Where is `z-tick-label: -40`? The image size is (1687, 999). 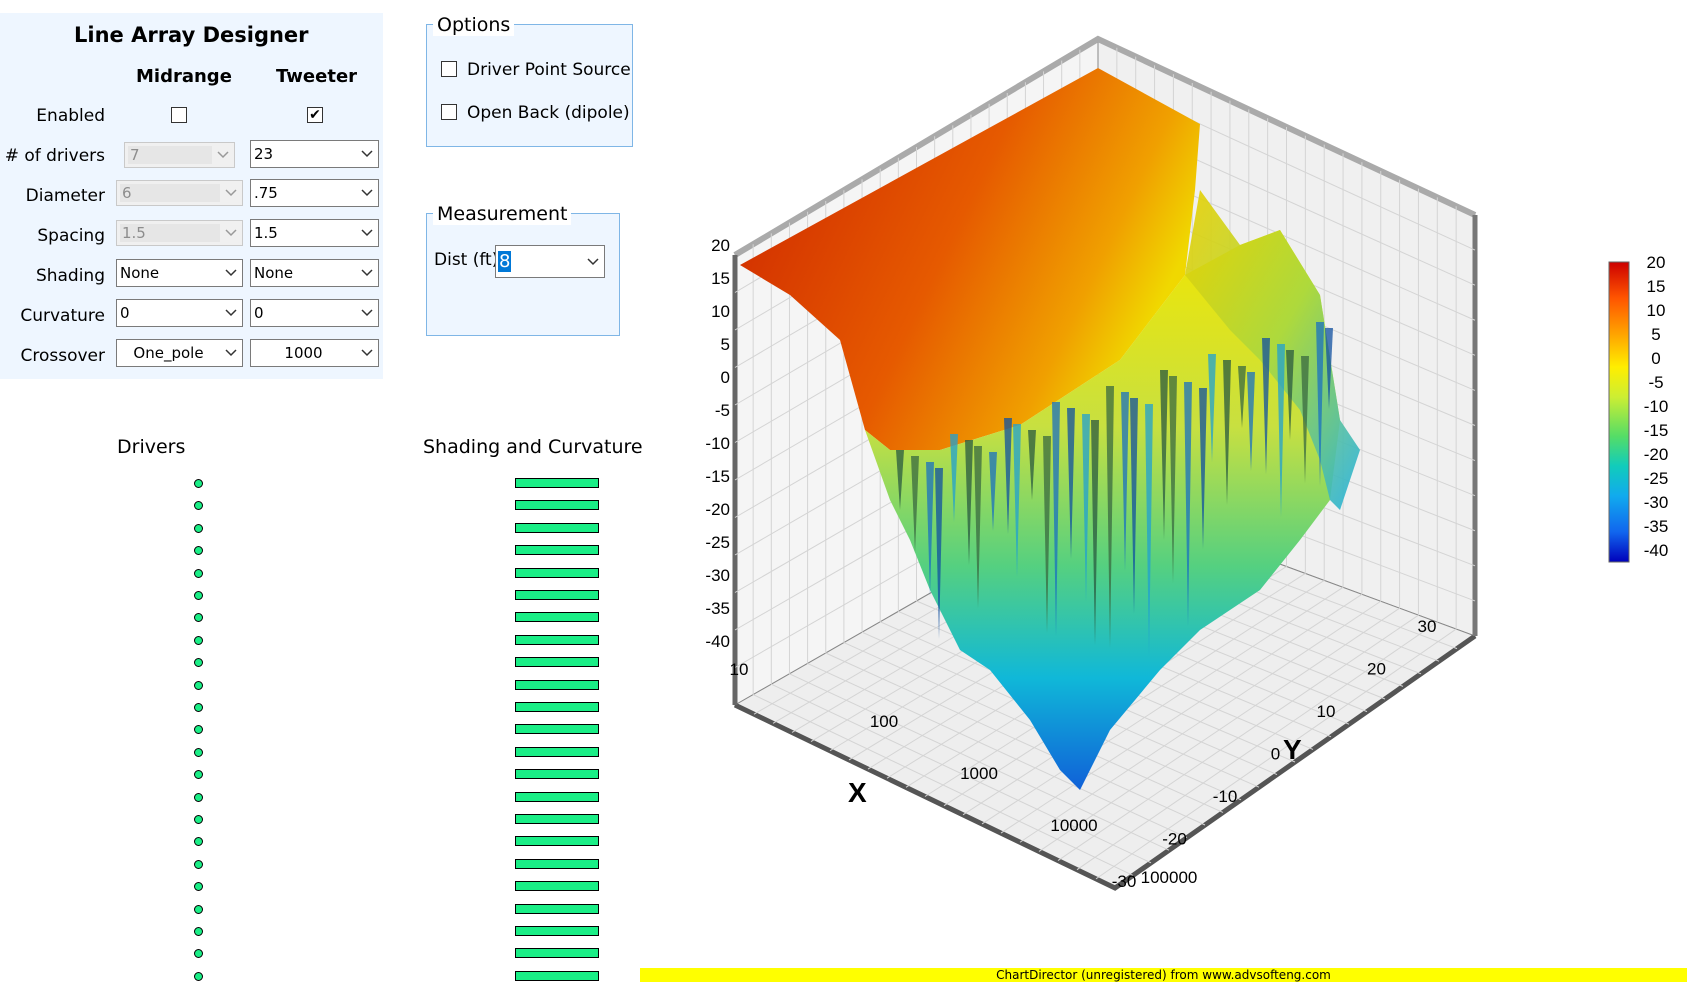
z-tick-label: -40 is located at coordinates (717, 641).